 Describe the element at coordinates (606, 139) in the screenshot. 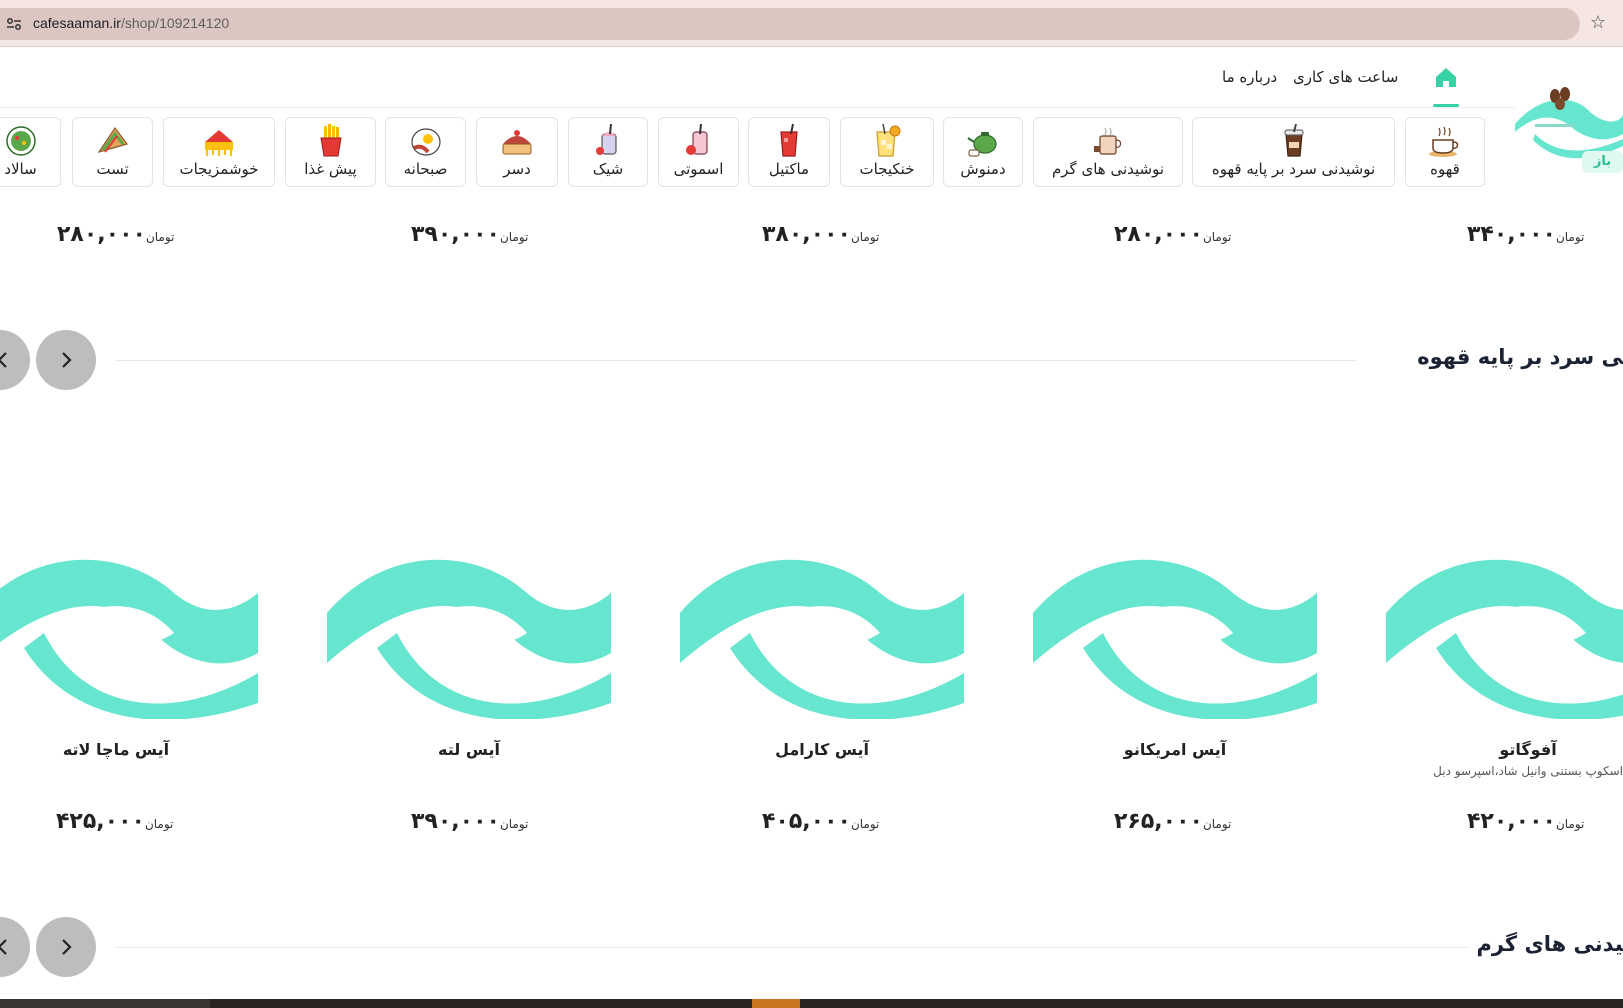

I see `shake-icon` at that location.